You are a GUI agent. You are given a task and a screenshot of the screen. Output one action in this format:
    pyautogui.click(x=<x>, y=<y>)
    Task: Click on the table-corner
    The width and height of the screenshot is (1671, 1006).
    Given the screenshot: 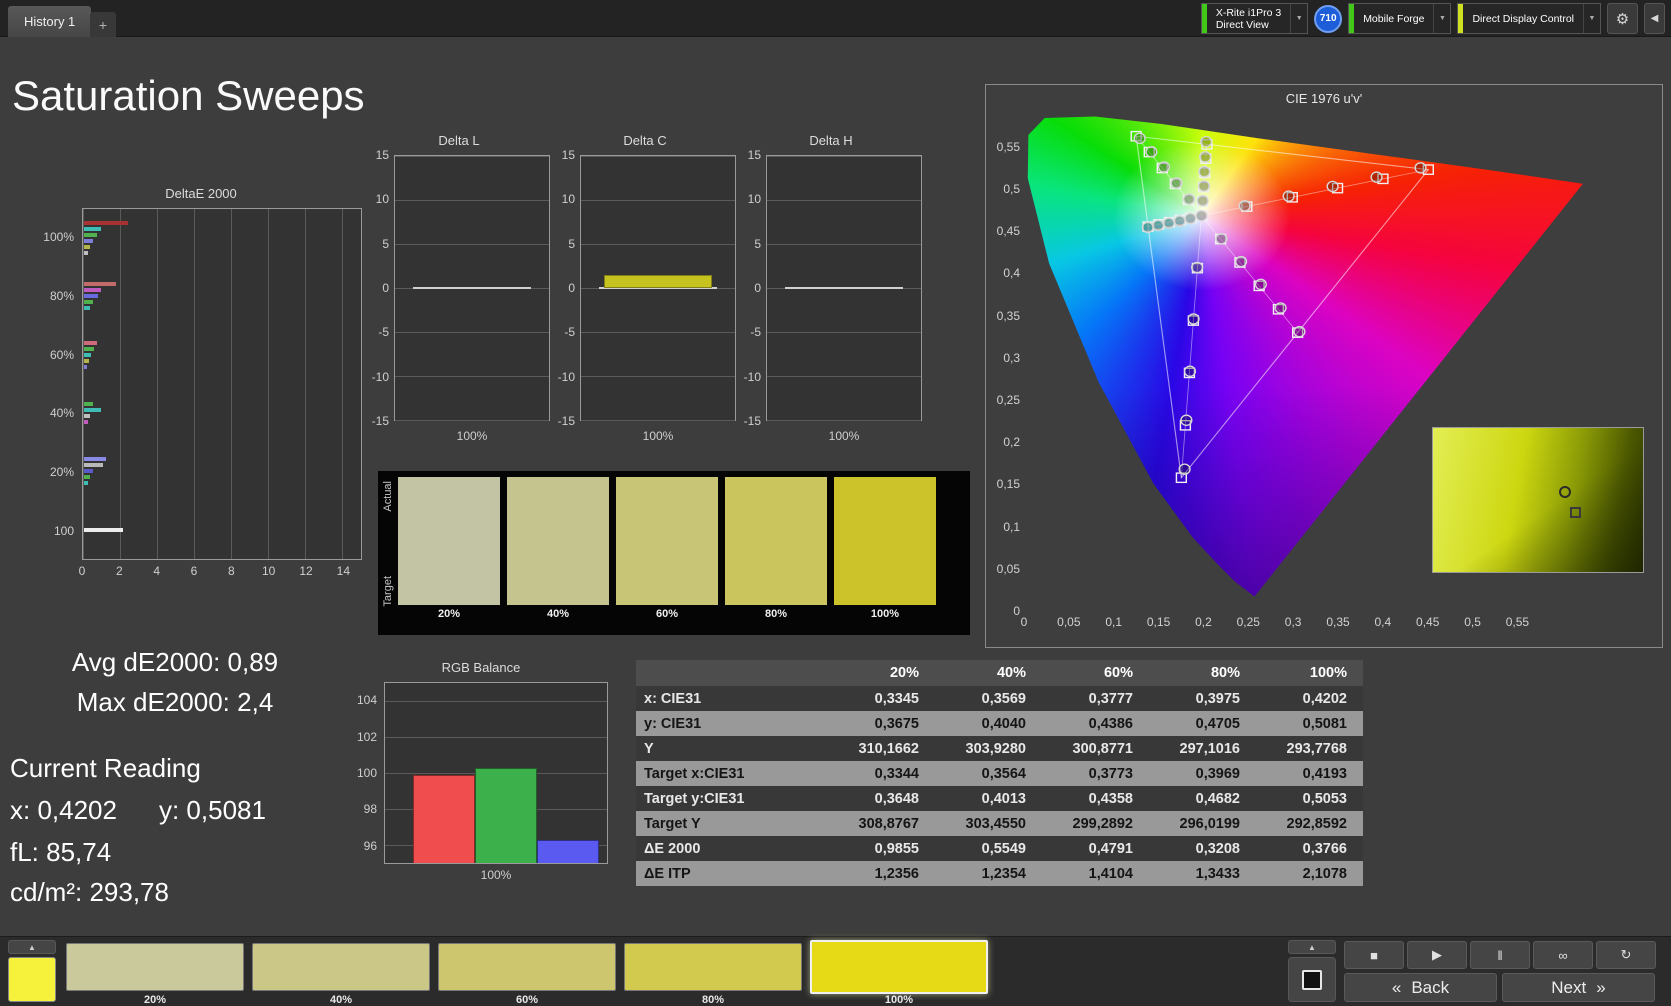 What is the action you would take?
    pyautogui.click(x=732, y=673)
    